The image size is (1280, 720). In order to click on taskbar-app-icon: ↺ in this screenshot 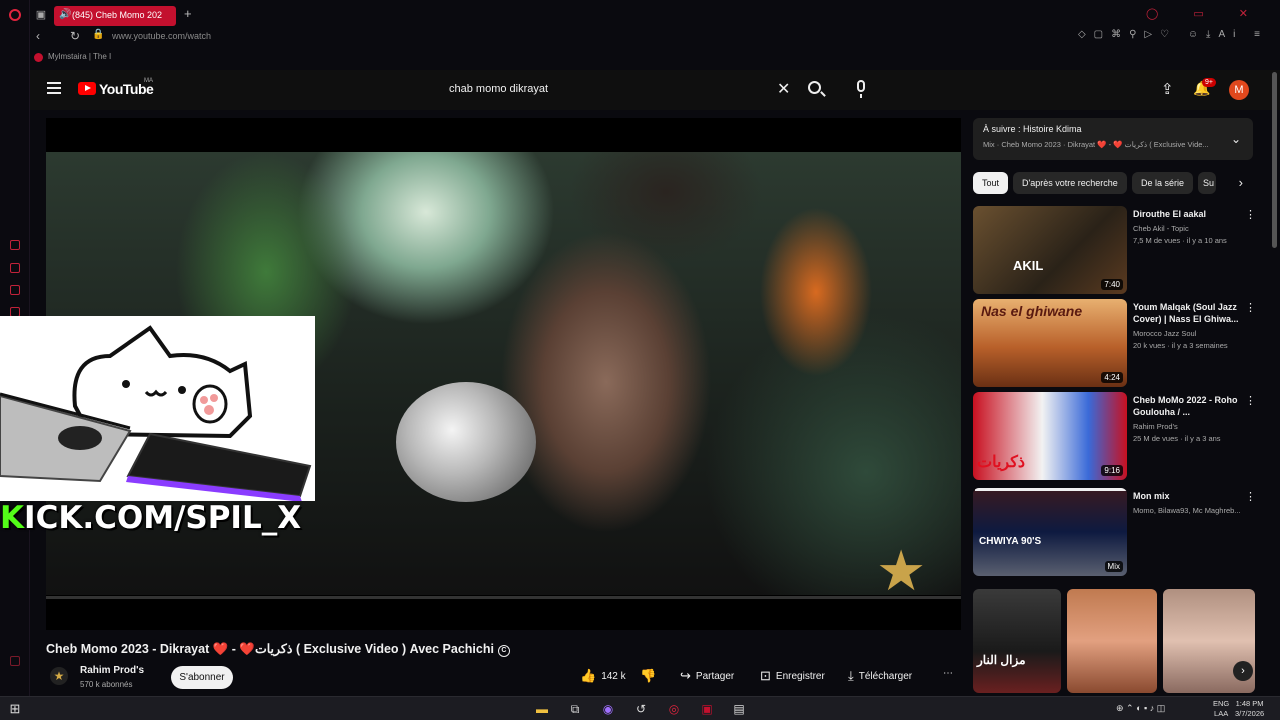, I will do `click(641, 709)`.